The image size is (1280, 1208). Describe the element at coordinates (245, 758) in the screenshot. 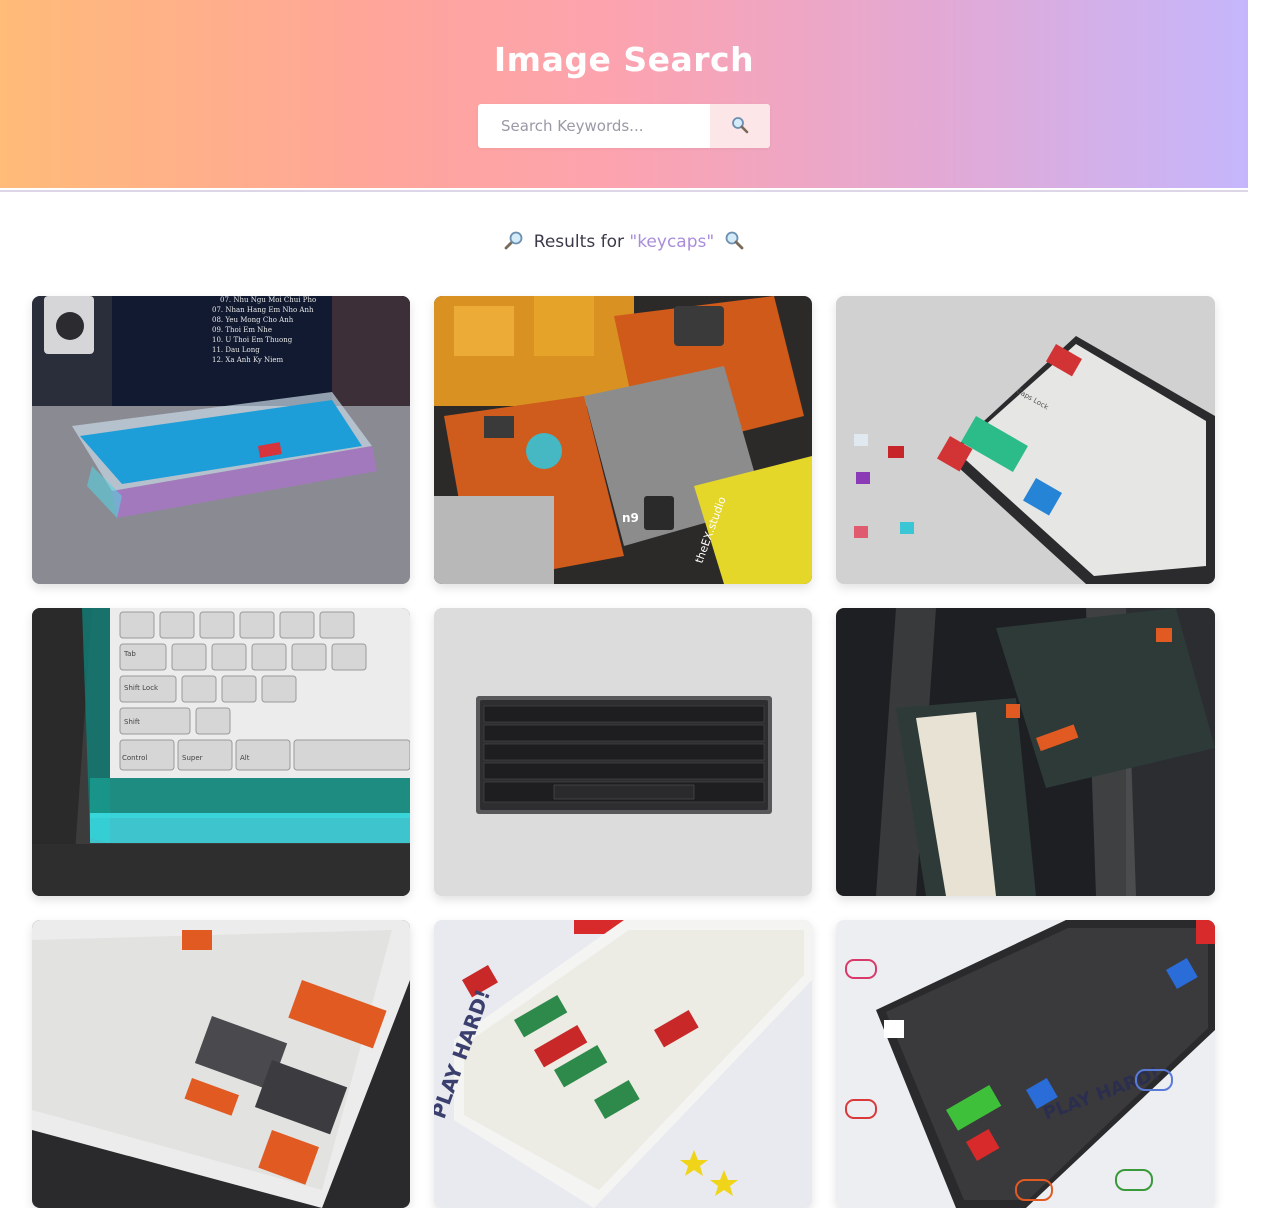

I see `key-legend: Alt` at that location.